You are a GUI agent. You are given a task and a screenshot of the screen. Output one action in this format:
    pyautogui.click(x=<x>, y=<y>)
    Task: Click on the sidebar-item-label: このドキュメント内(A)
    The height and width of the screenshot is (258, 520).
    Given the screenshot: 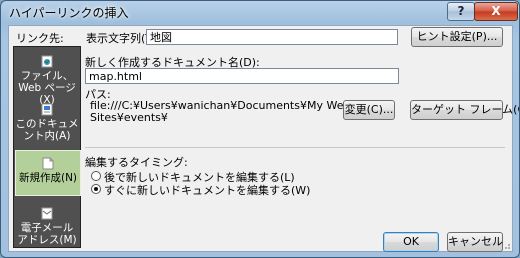 What is the action you would take?
    pyautogui.click(x=47, y=130)
    